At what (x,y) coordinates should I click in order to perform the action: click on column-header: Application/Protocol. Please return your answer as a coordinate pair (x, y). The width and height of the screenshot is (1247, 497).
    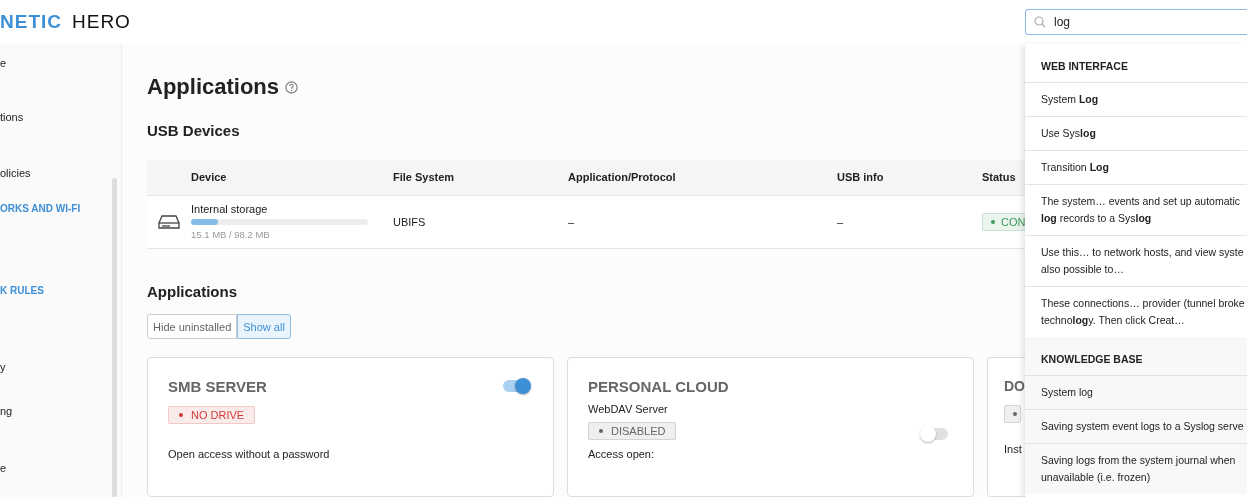
    Looking at the image, I should click on (622, 177).